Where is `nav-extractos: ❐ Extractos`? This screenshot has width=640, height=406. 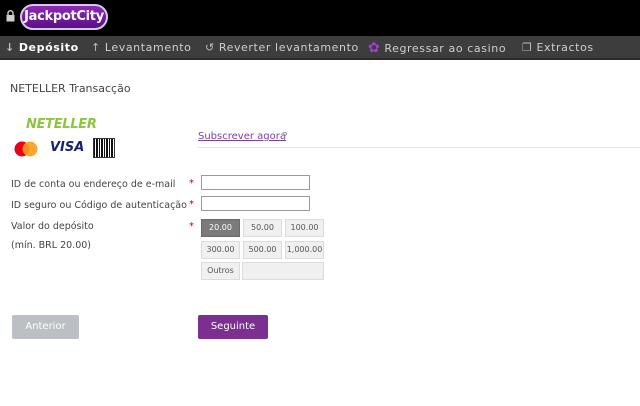 nav-extractos: ❐ Extractos is located at coordinates (558, 48).